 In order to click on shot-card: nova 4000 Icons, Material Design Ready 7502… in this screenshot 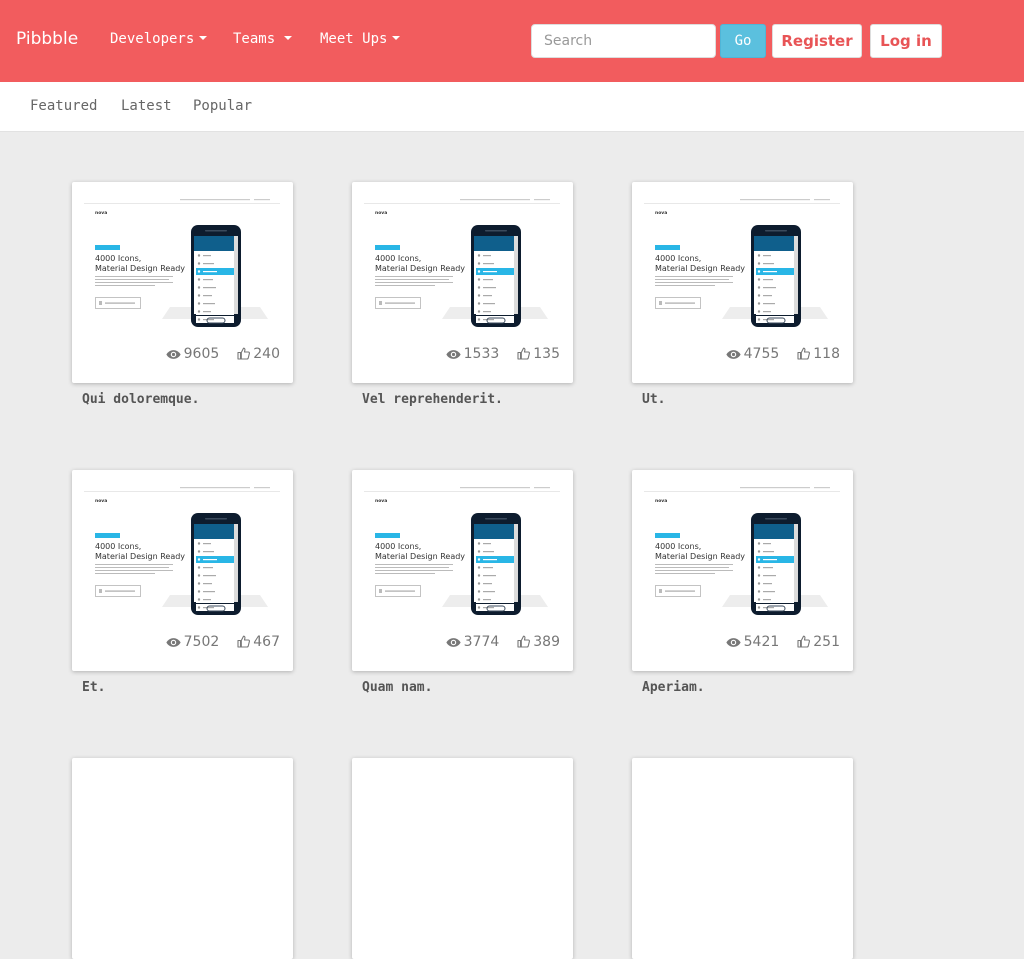, I will do `click(182, 570)`.